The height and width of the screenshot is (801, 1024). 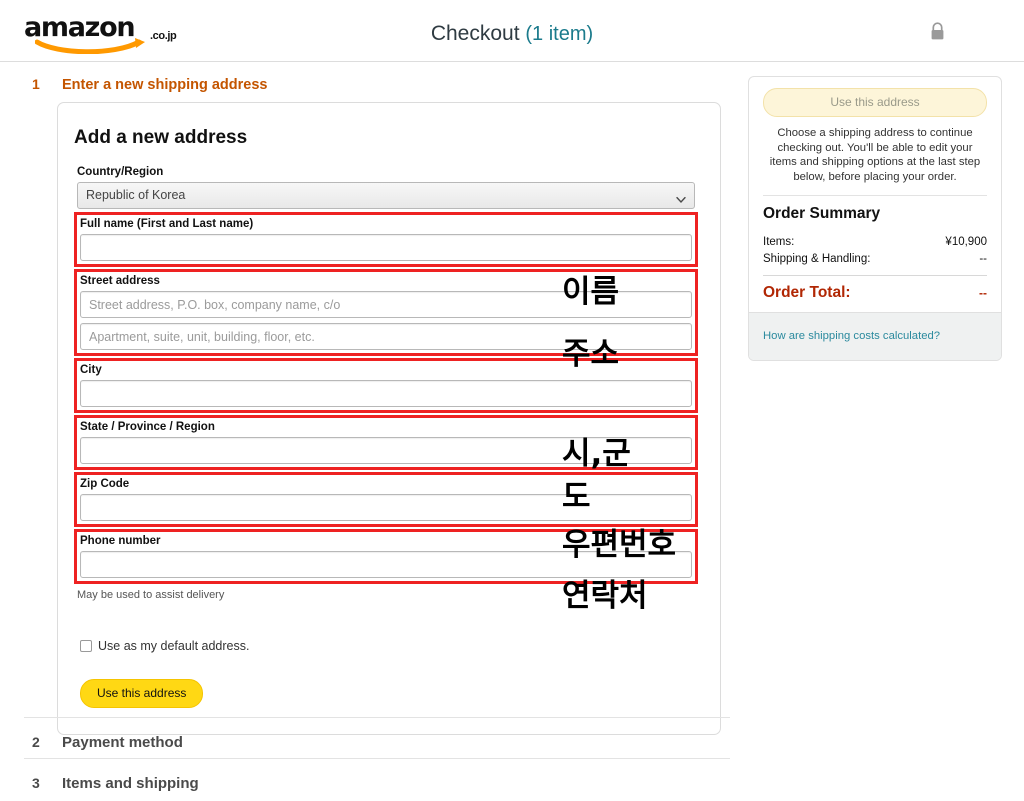 I want to click on order-total-label: Order Total:, so click(x=807, y=292).